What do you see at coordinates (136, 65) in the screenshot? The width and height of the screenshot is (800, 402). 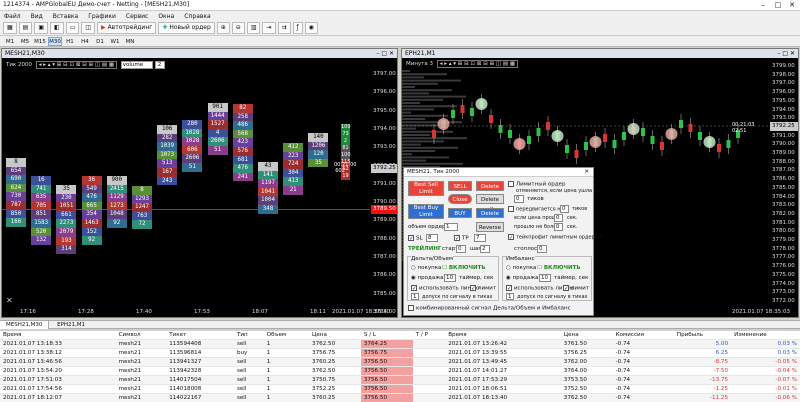 I see `volume-select: volume` at bounding box center [136, 65].